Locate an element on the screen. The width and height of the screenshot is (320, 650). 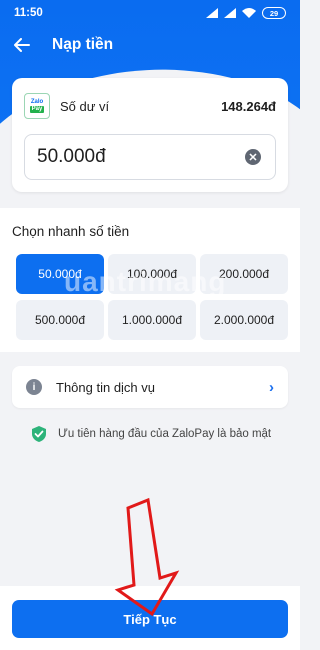
amount-option-100000: 100.000đ is located at coordinates (152, 274).